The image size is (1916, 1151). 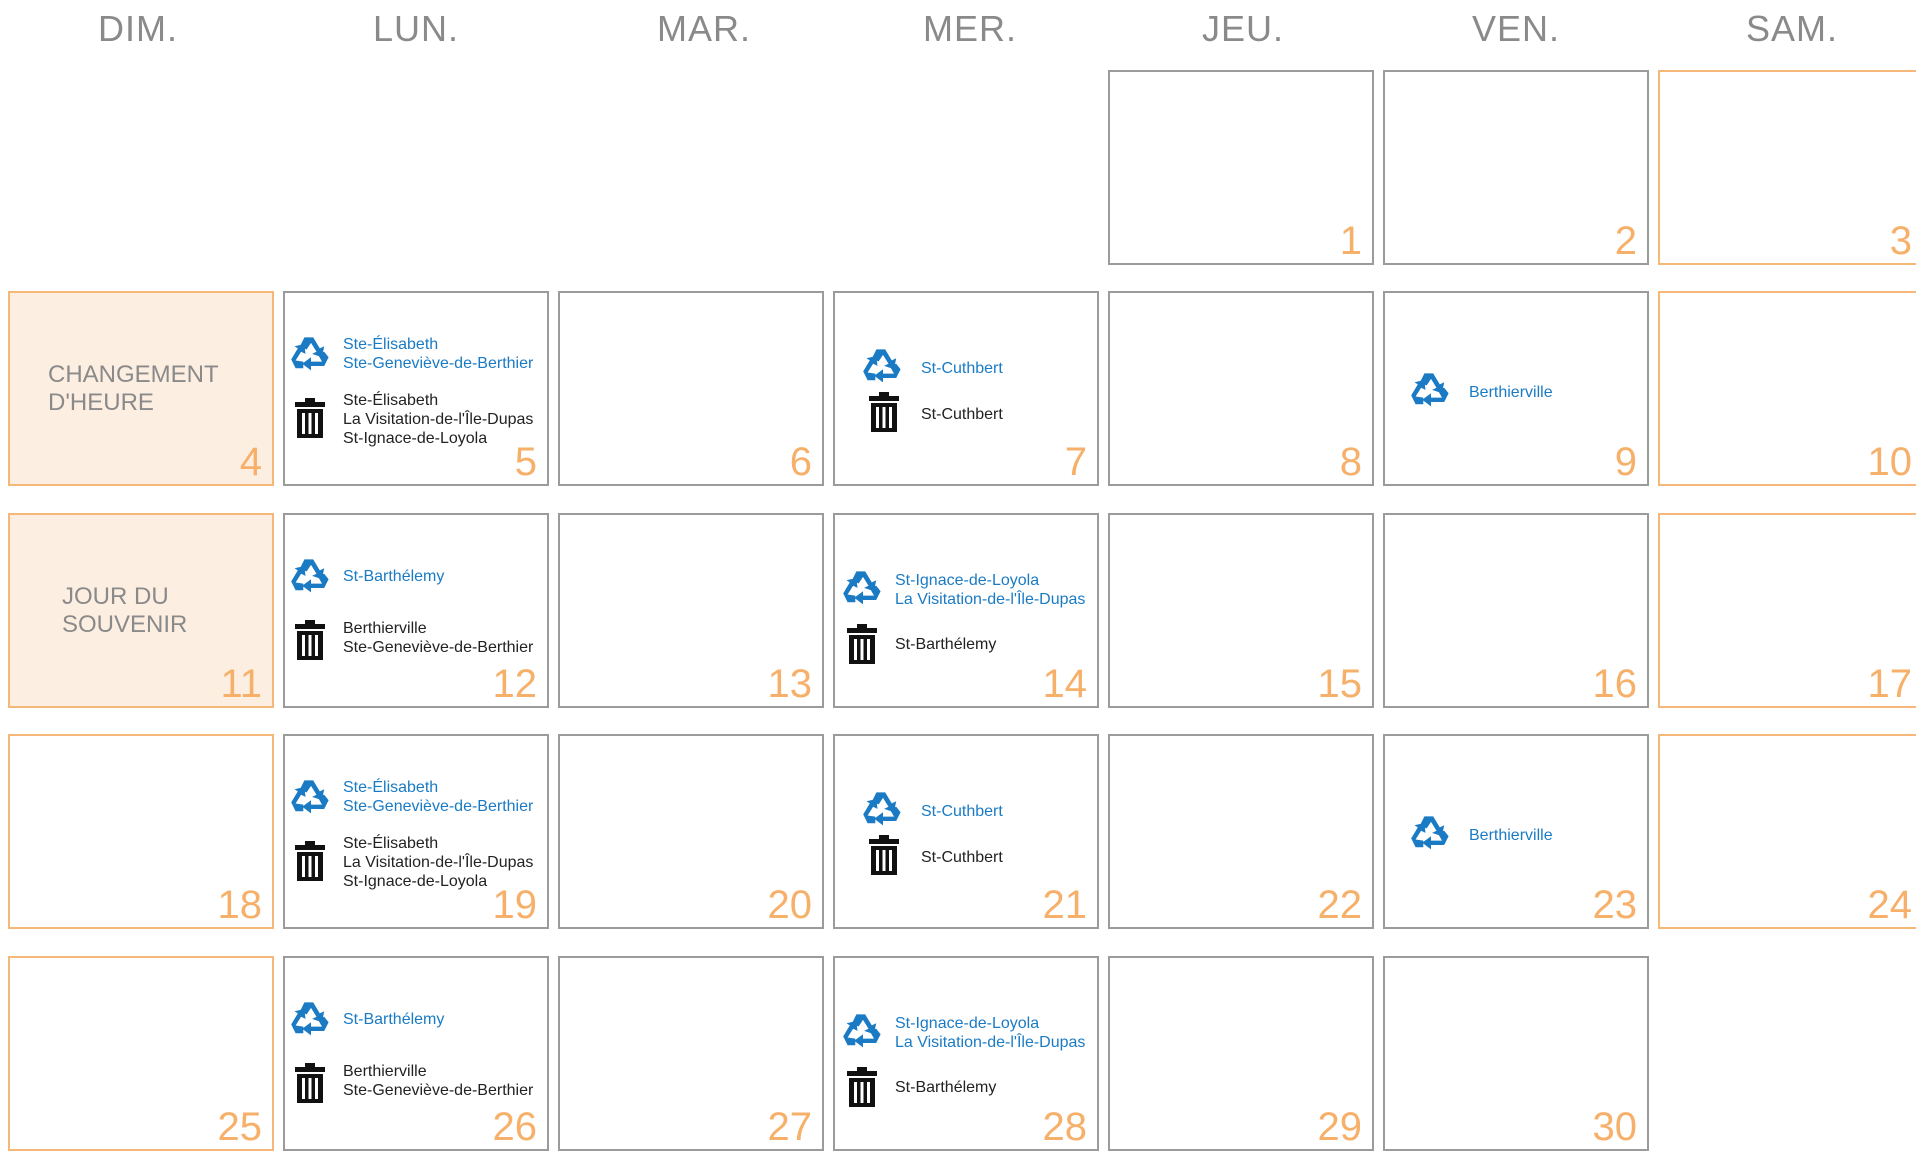 What do you see at coordinates (691, 610) in the screenshot?
I see `calendar-day-cell: 13` at bounding box center [691, 610].